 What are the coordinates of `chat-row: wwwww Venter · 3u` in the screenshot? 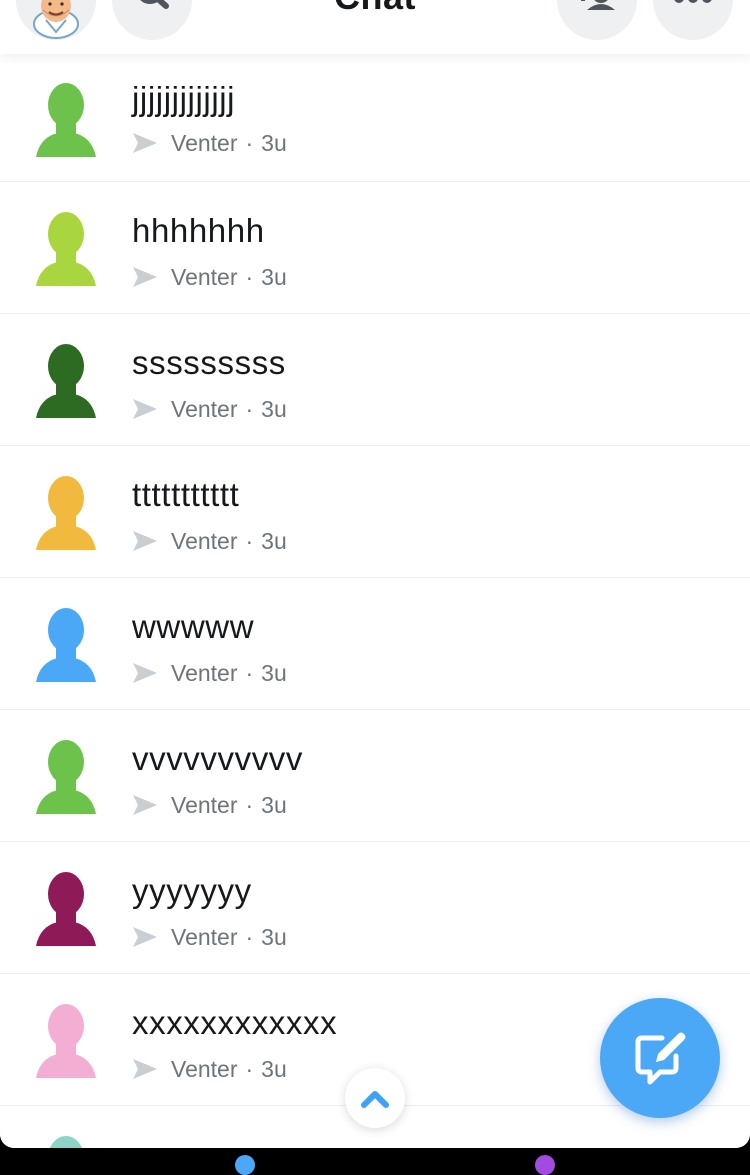 It's located at (375, 644).